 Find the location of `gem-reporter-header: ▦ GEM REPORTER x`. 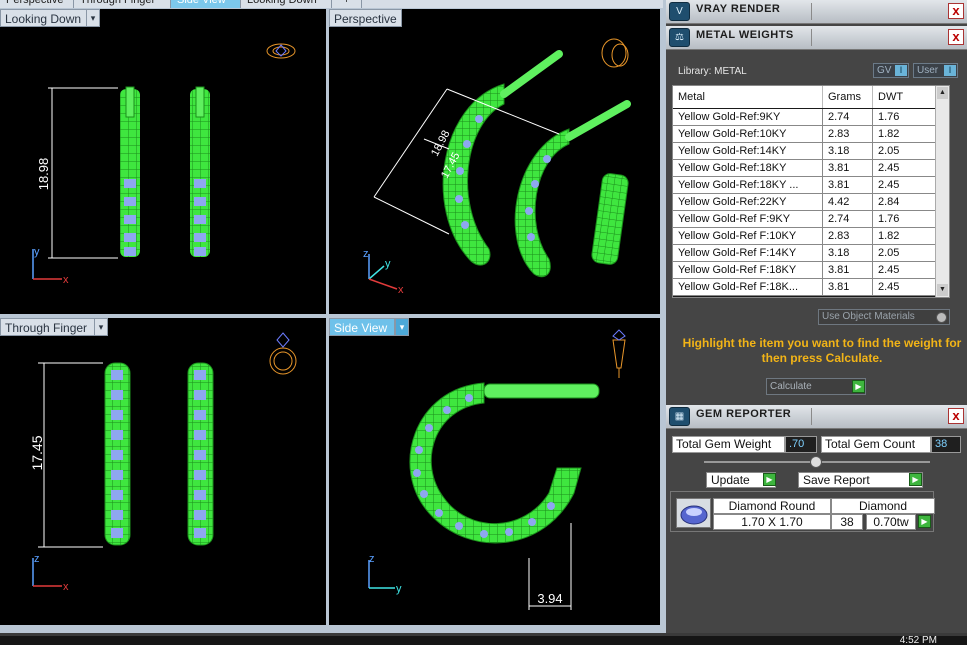

gem-reporter-header: ▦ GEM REPORTER x is located at coordinates (816, 417).